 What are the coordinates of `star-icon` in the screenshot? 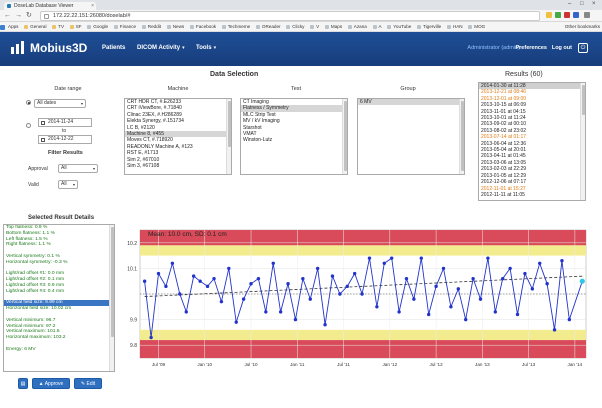 It's located at (549, 15).